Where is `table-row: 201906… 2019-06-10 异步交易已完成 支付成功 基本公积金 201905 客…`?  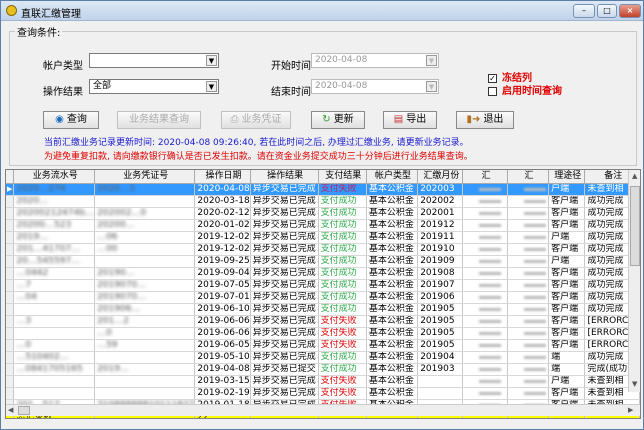 table-row: 201906… 2019-06-10 异步交易已完成 支付成功 基本公积金 201905 客… is located at coordinates (323, 309).